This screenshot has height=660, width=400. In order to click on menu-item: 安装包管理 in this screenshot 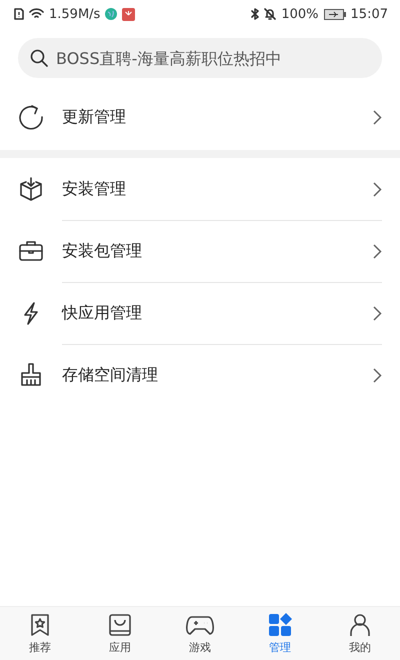, I will do `click(200, 251)`.